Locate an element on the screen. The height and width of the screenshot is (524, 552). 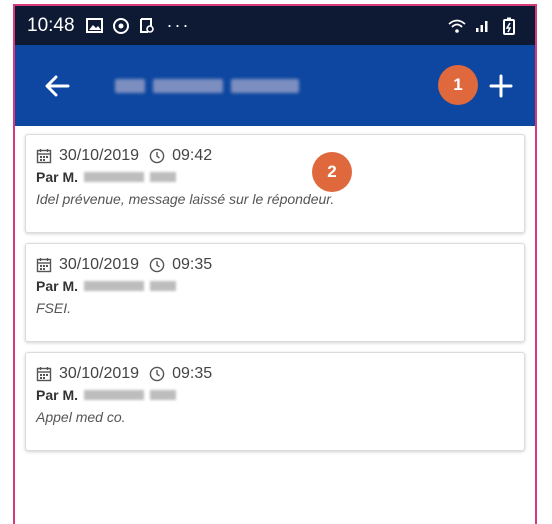
screenshot-icon is located at coordinates (147, 26).